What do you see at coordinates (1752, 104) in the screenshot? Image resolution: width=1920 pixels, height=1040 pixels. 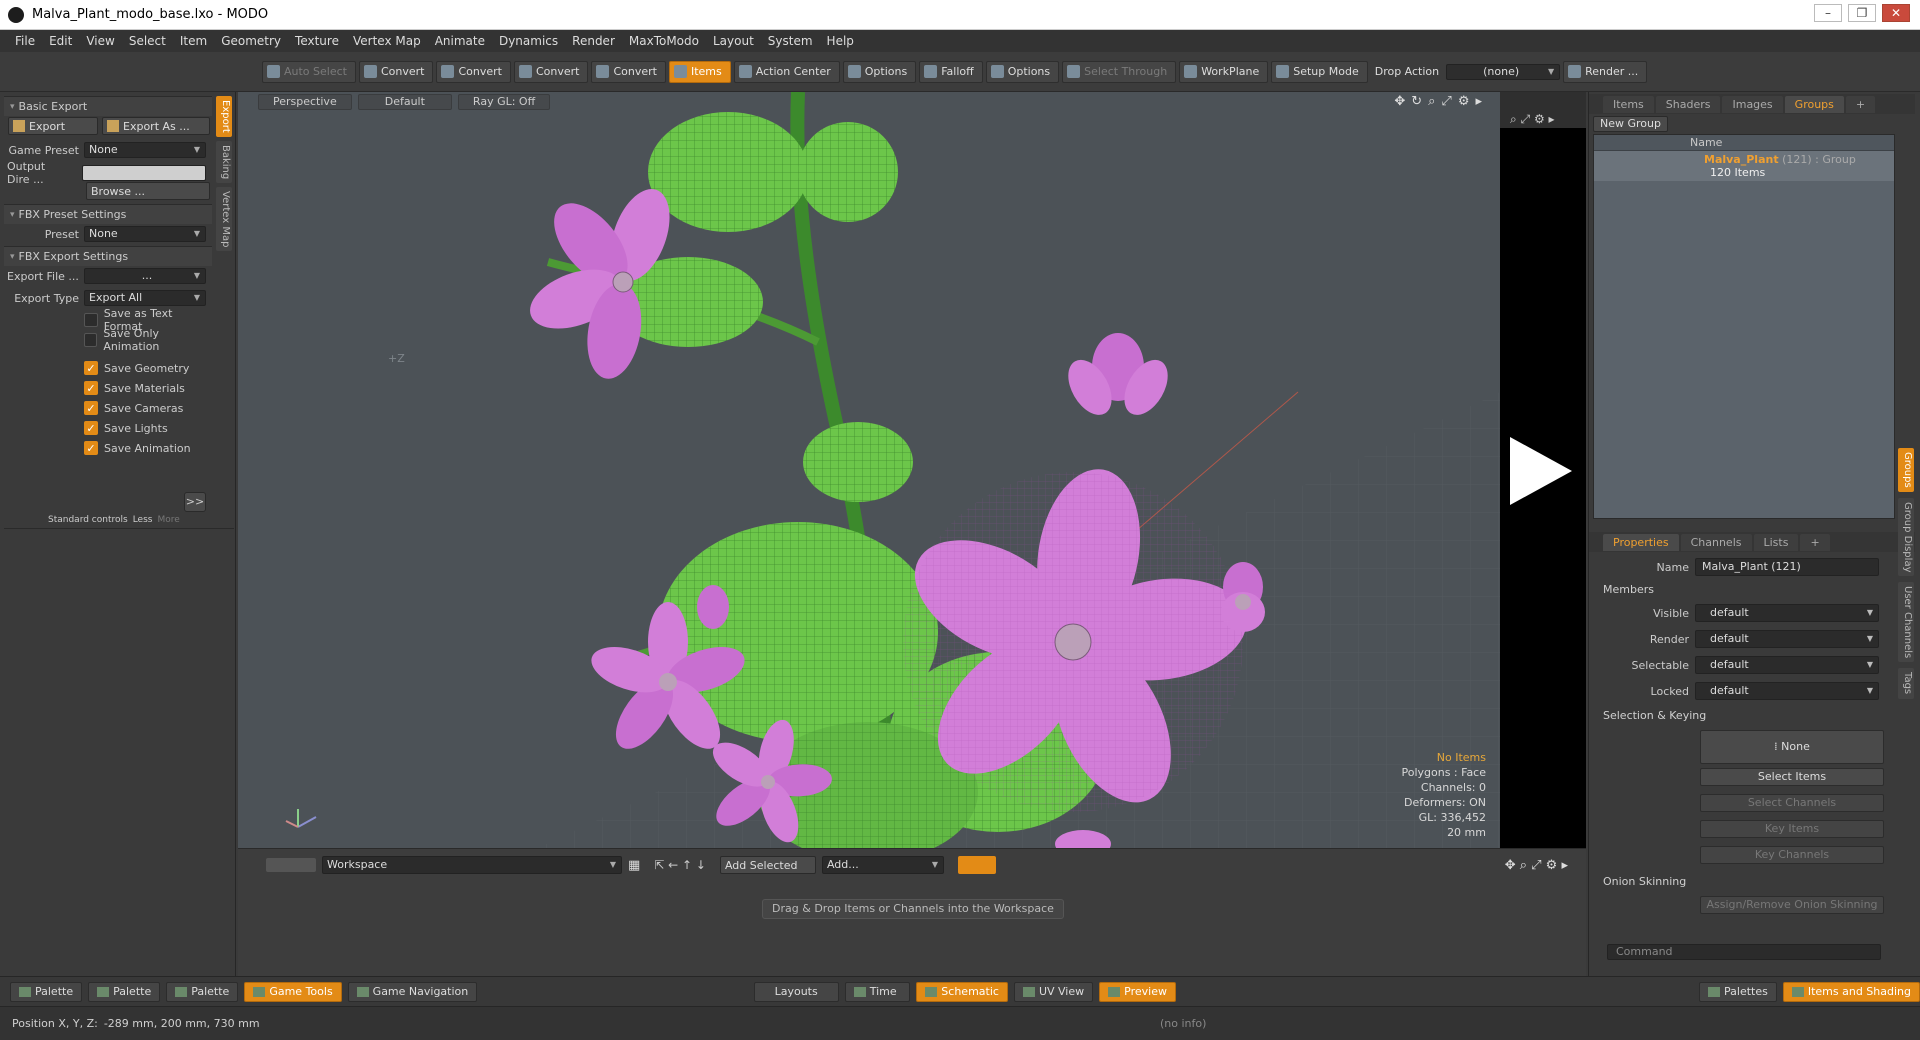 I see `tab-images: Images` at bounding box center [1752, 104].